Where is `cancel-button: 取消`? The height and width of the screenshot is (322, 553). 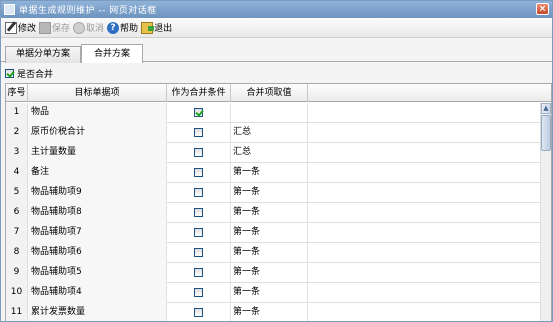 cancel-button: 取消 is located at coordinates (88, 28).